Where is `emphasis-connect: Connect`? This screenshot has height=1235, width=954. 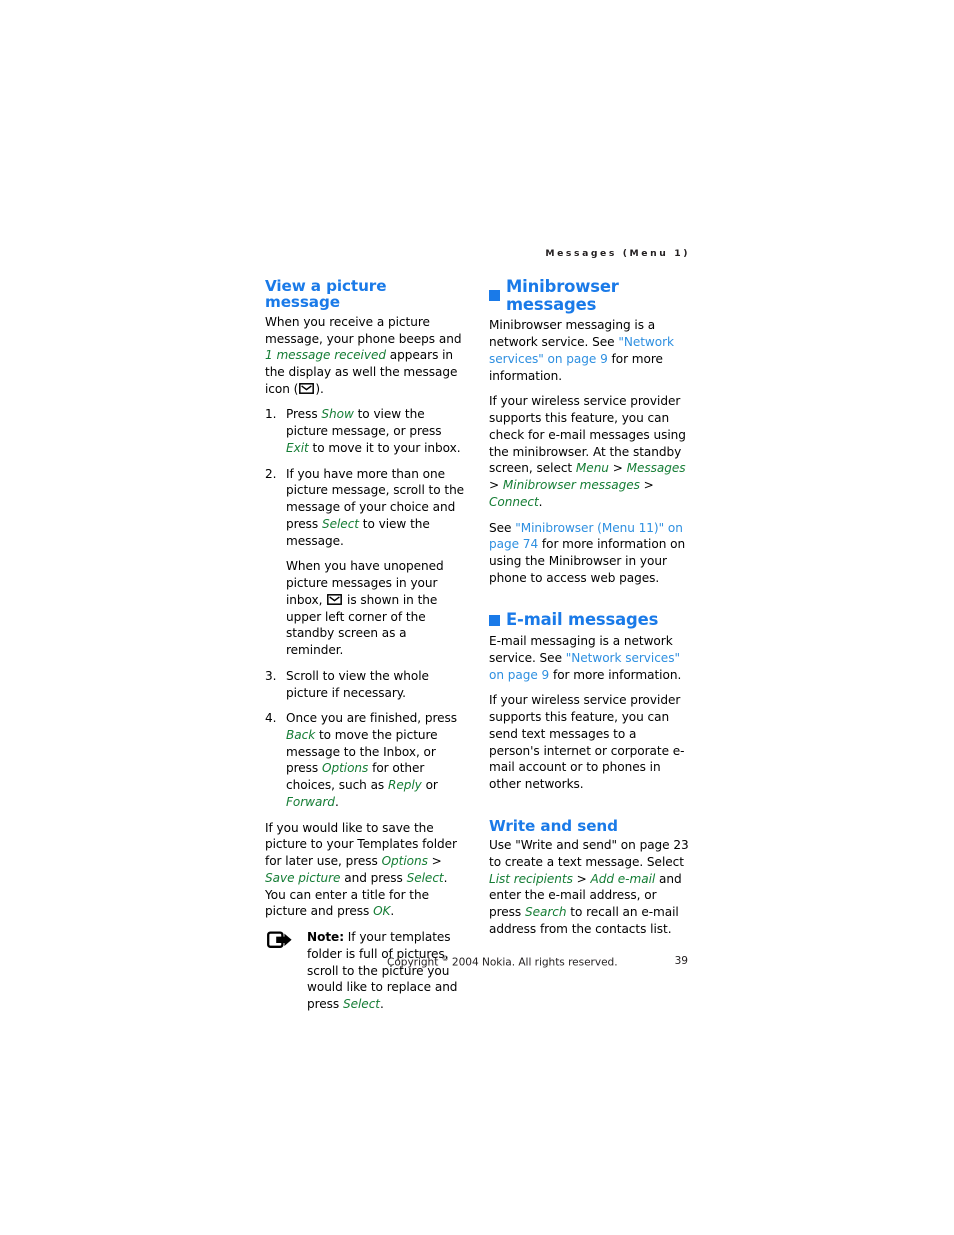 emphasis-connect: Connect is located at coordinates (514, 501).